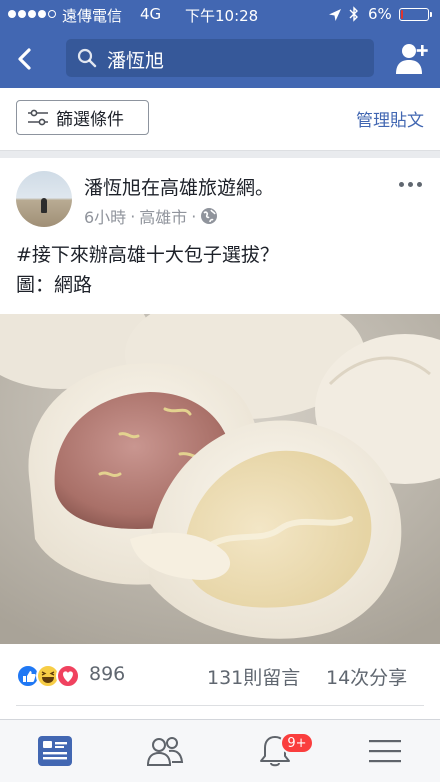  I want to click on more-options-button, so click(410, 184).